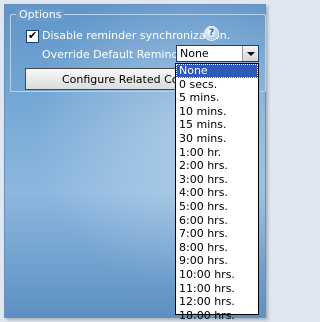  Describe the element at coordinates (211, 33) in the screenshot. I see `help-icon: ?` at that location.